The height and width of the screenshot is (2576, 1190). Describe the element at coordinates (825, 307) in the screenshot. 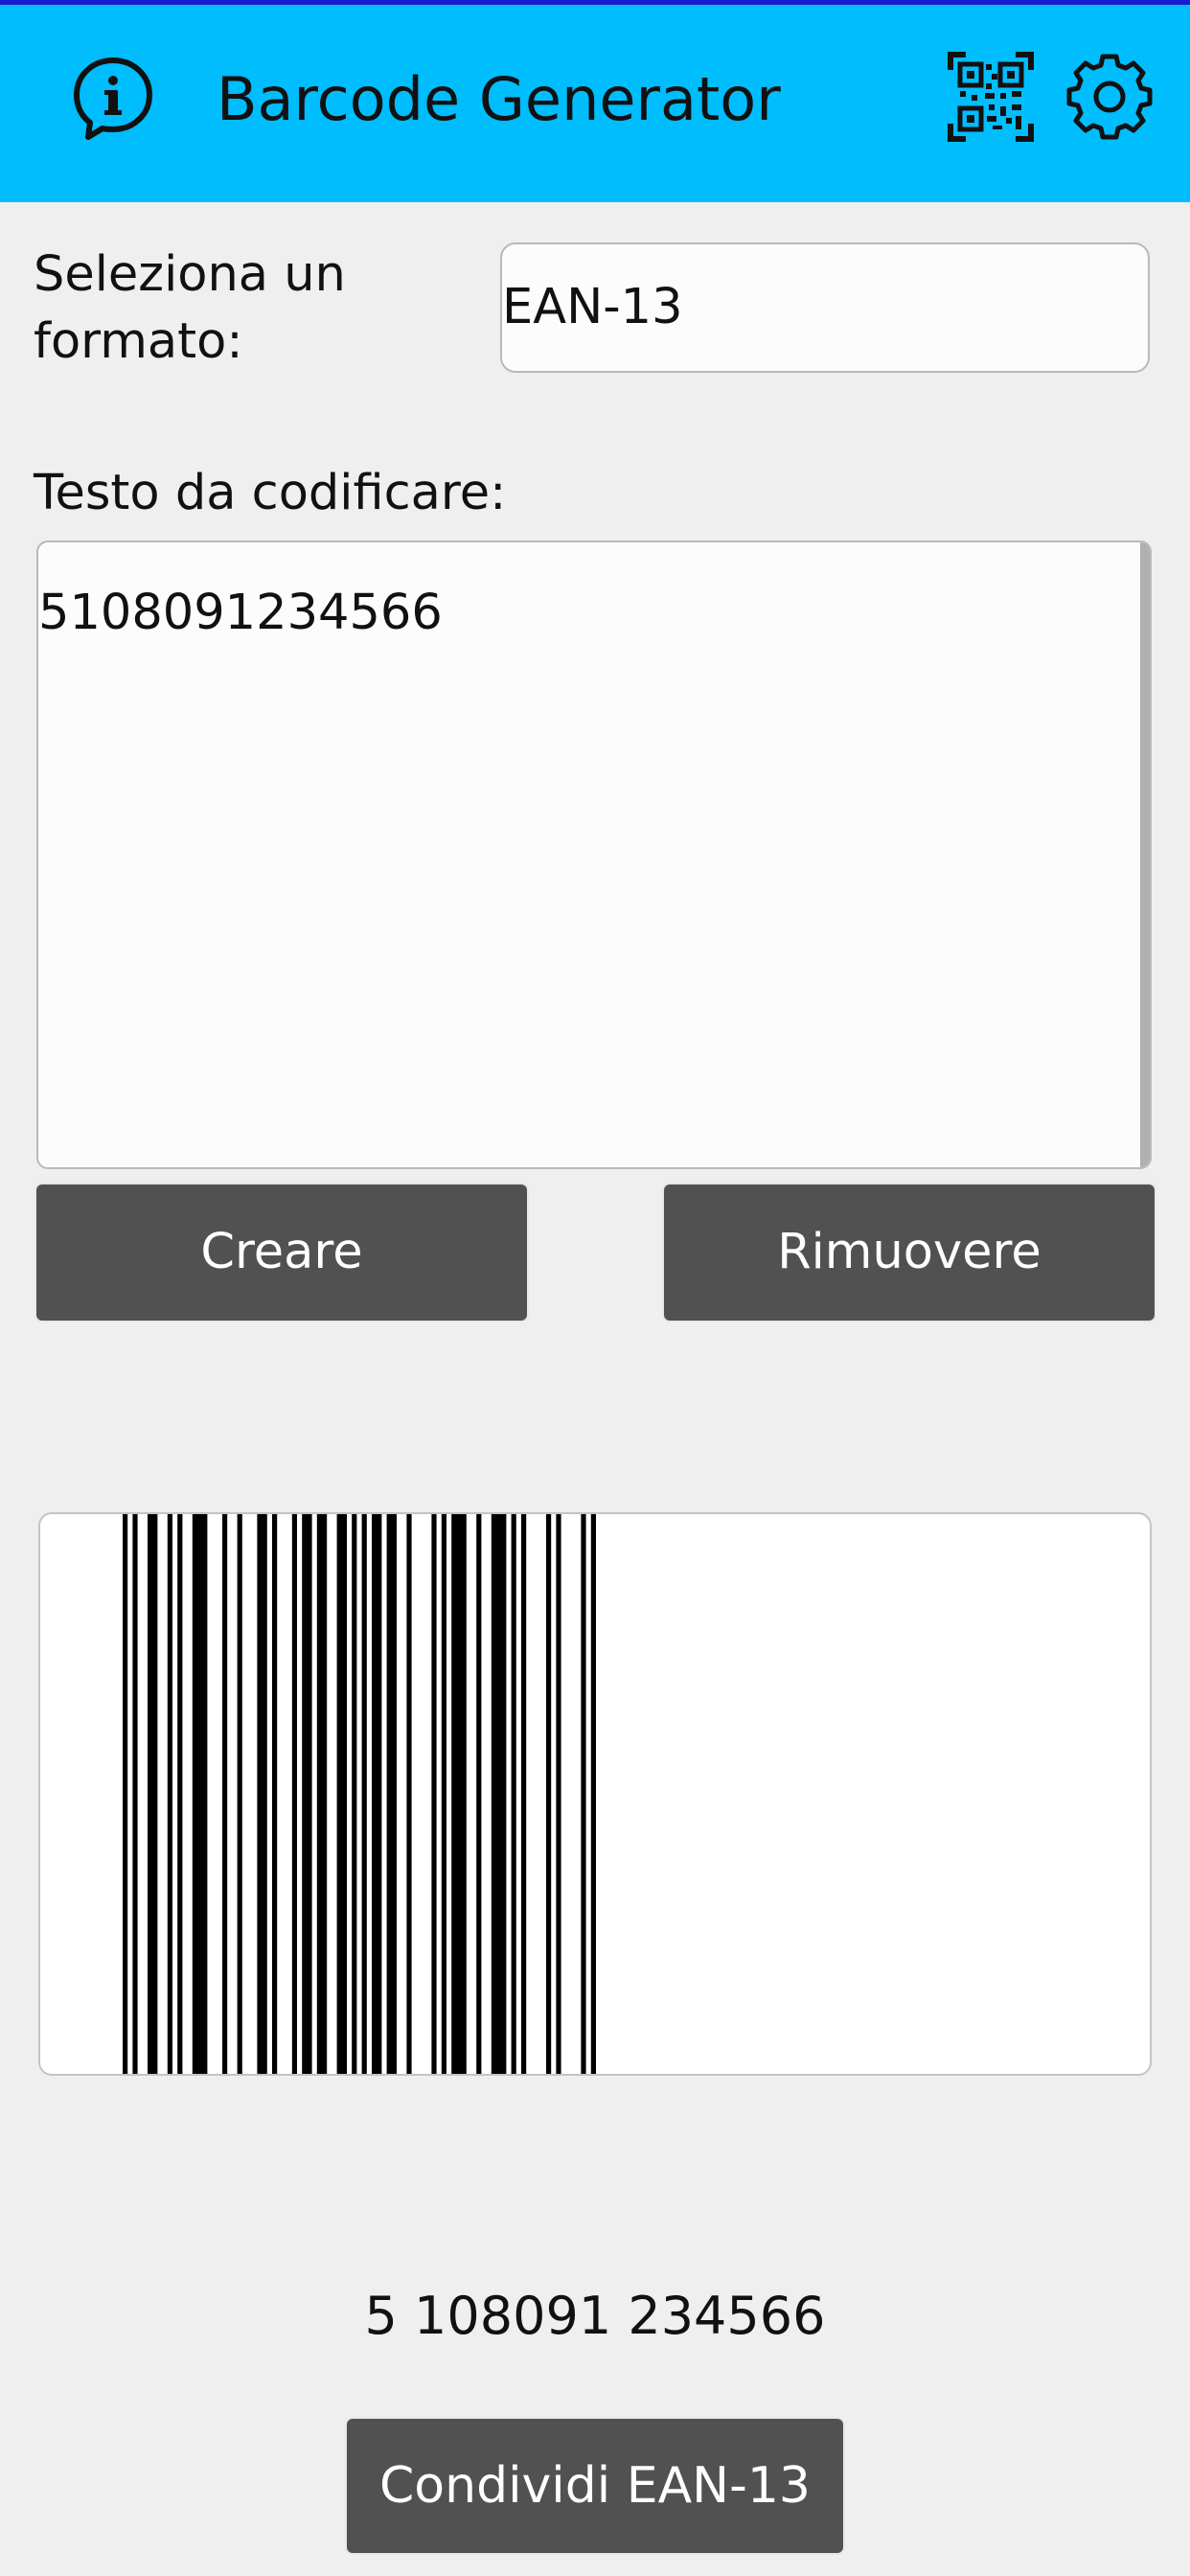

I see `format-select: EAN-13` at that location.